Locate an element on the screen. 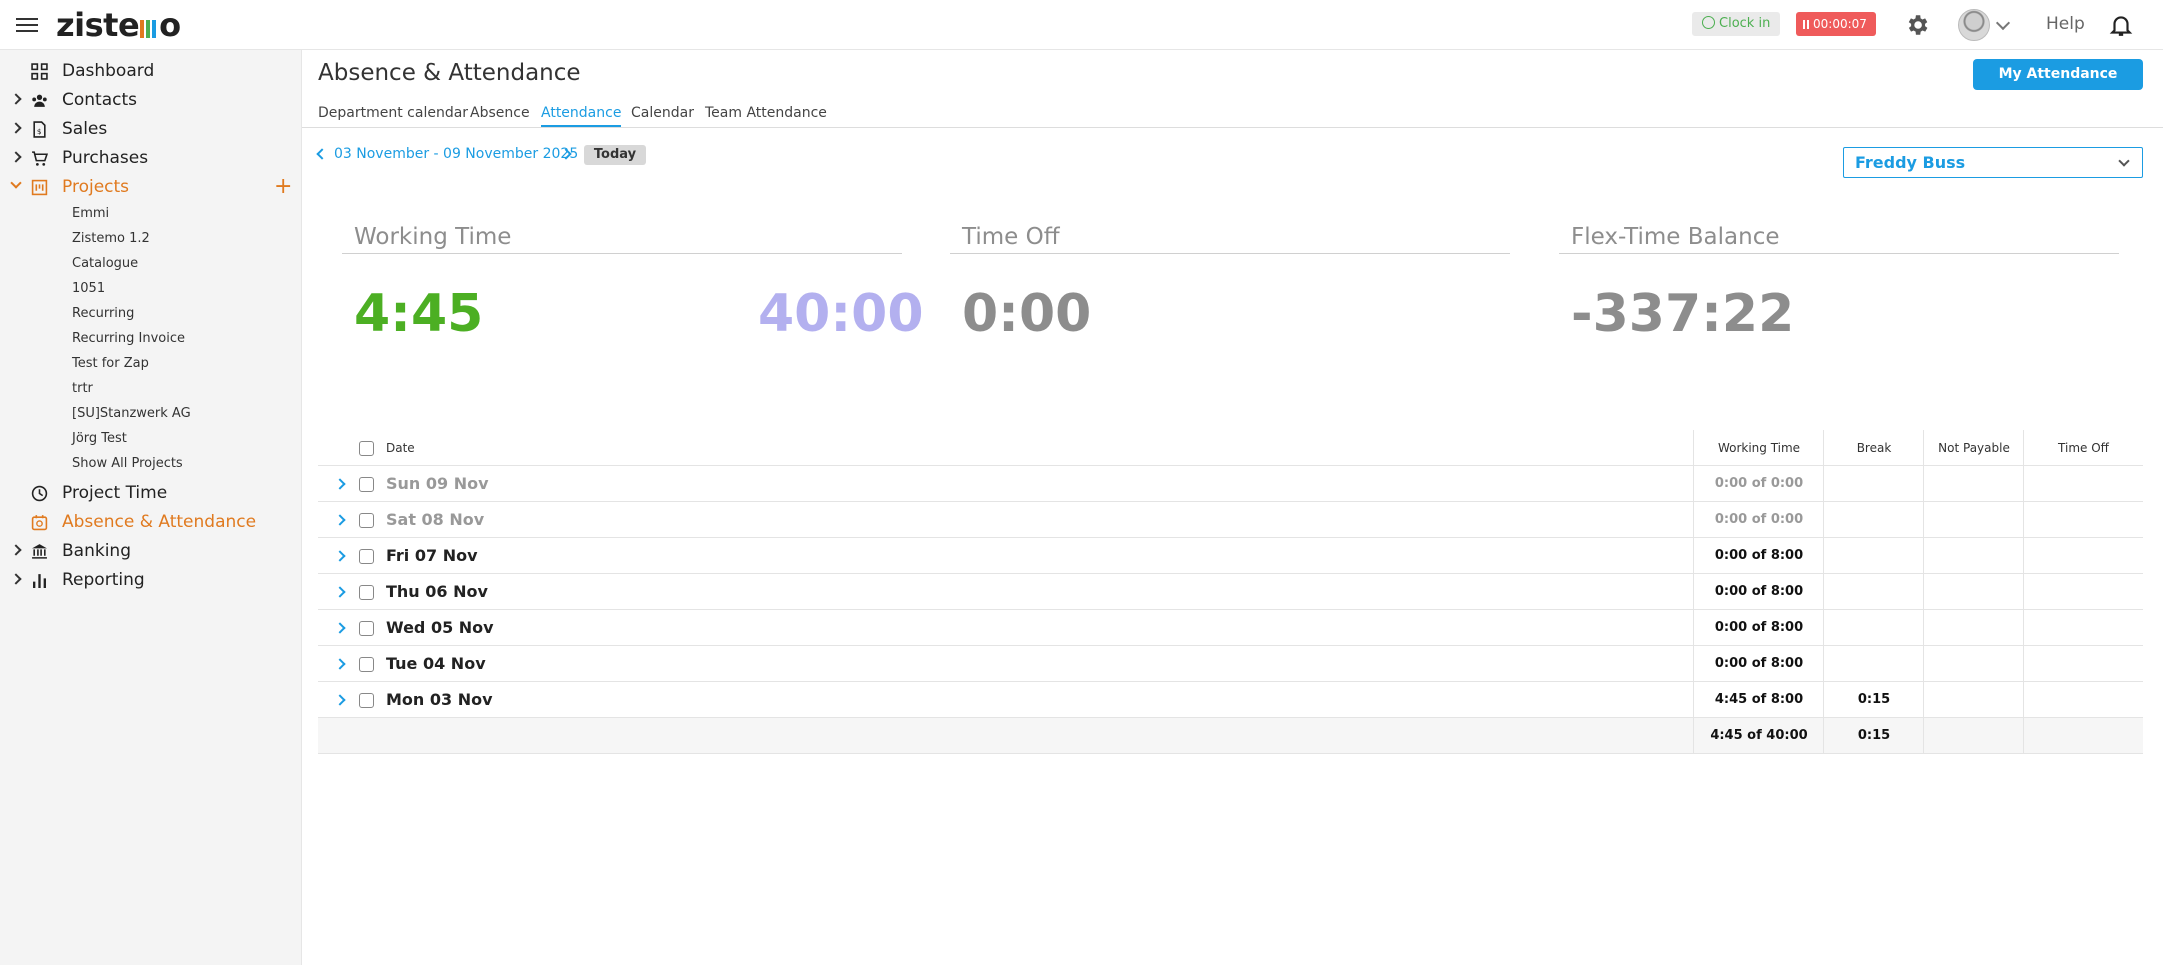 The image size is (2163, 965). menu-icon is located at coordinates (27, 24).